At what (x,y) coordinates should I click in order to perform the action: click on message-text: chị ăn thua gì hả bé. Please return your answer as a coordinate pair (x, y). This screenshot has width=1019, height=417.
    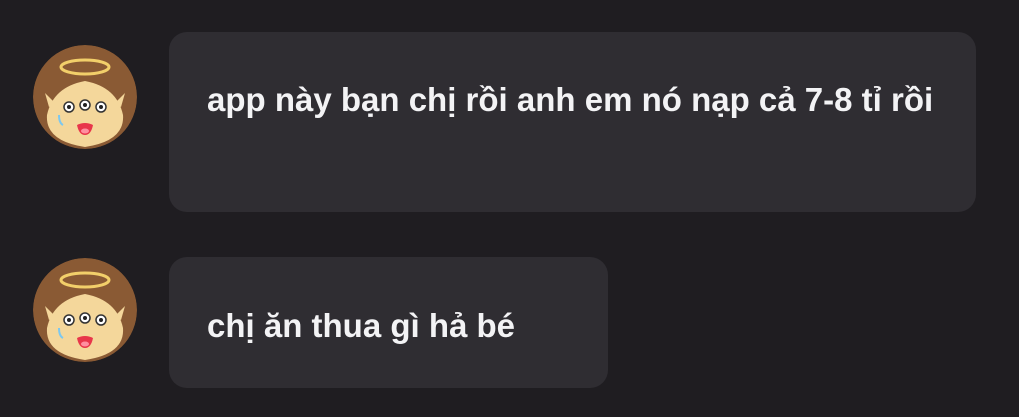
    Looking at the image, I should click on (361, 325).